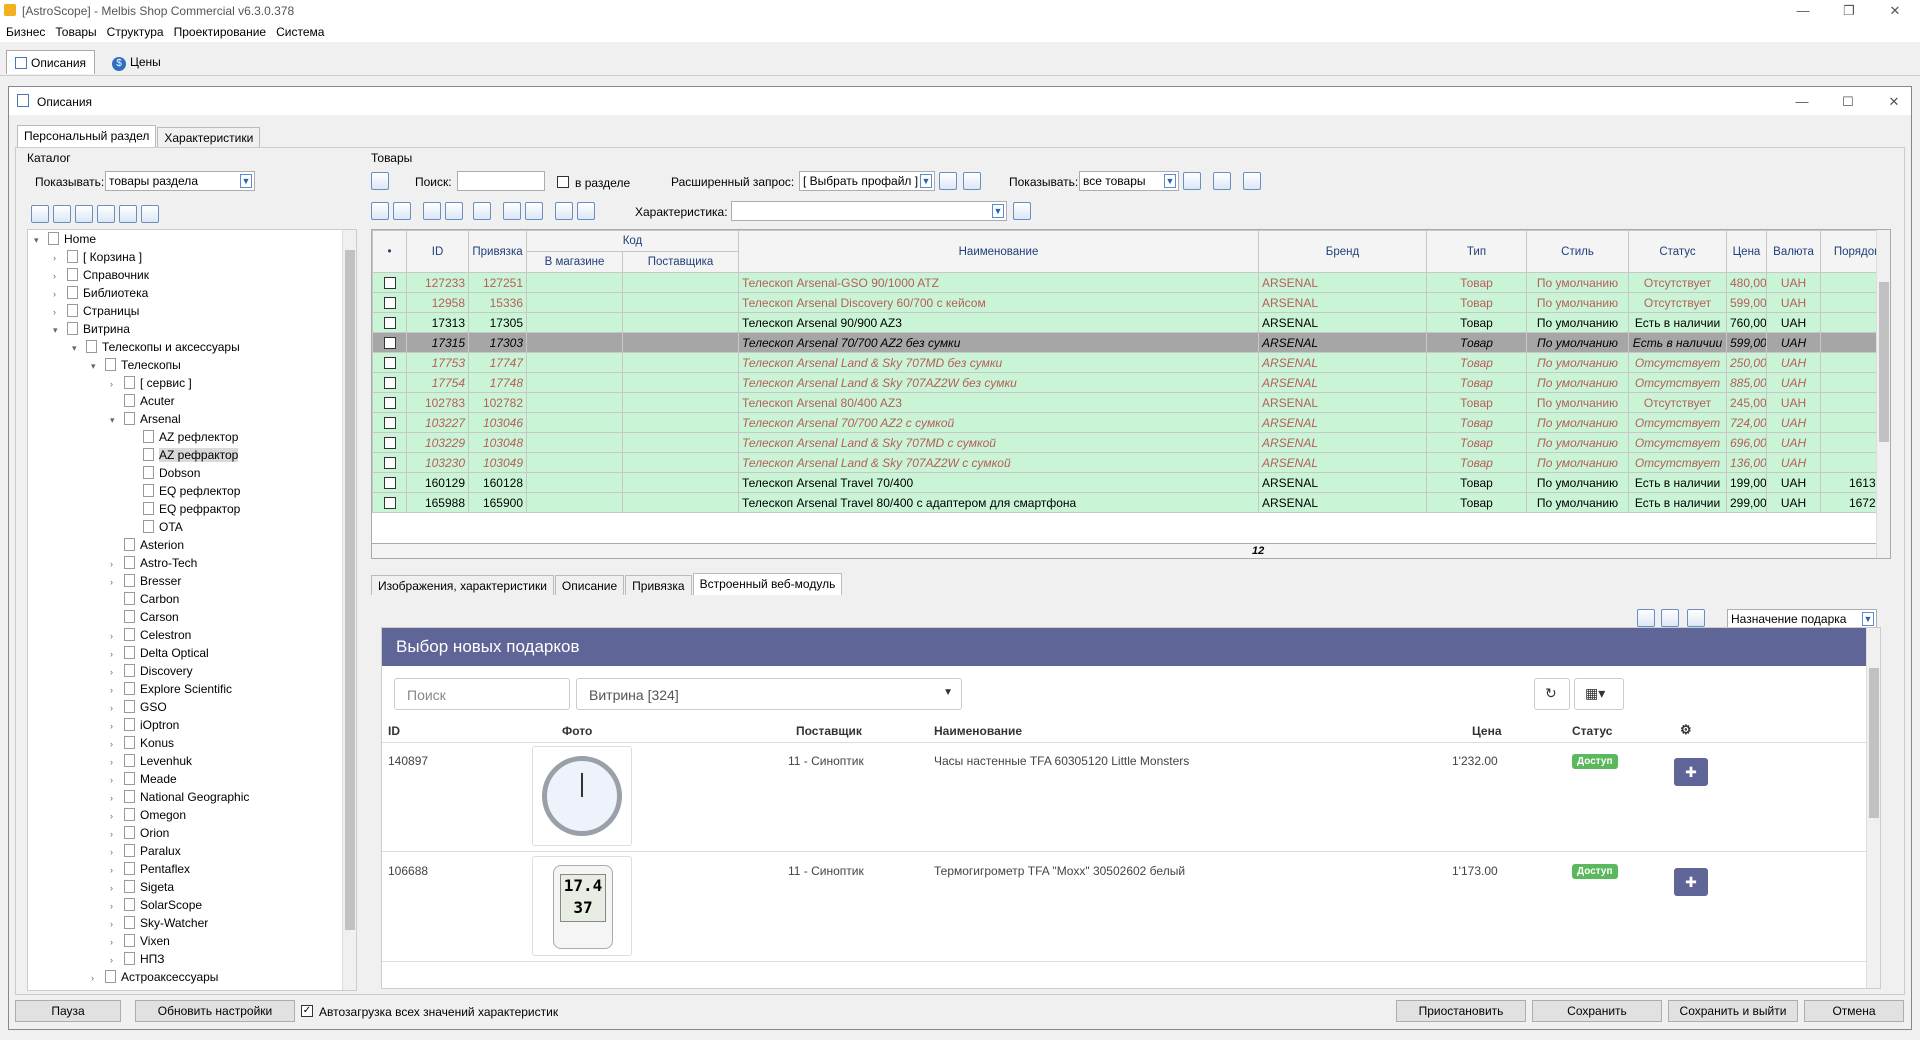  I want to click on row-import-icon, so click(564, 211).